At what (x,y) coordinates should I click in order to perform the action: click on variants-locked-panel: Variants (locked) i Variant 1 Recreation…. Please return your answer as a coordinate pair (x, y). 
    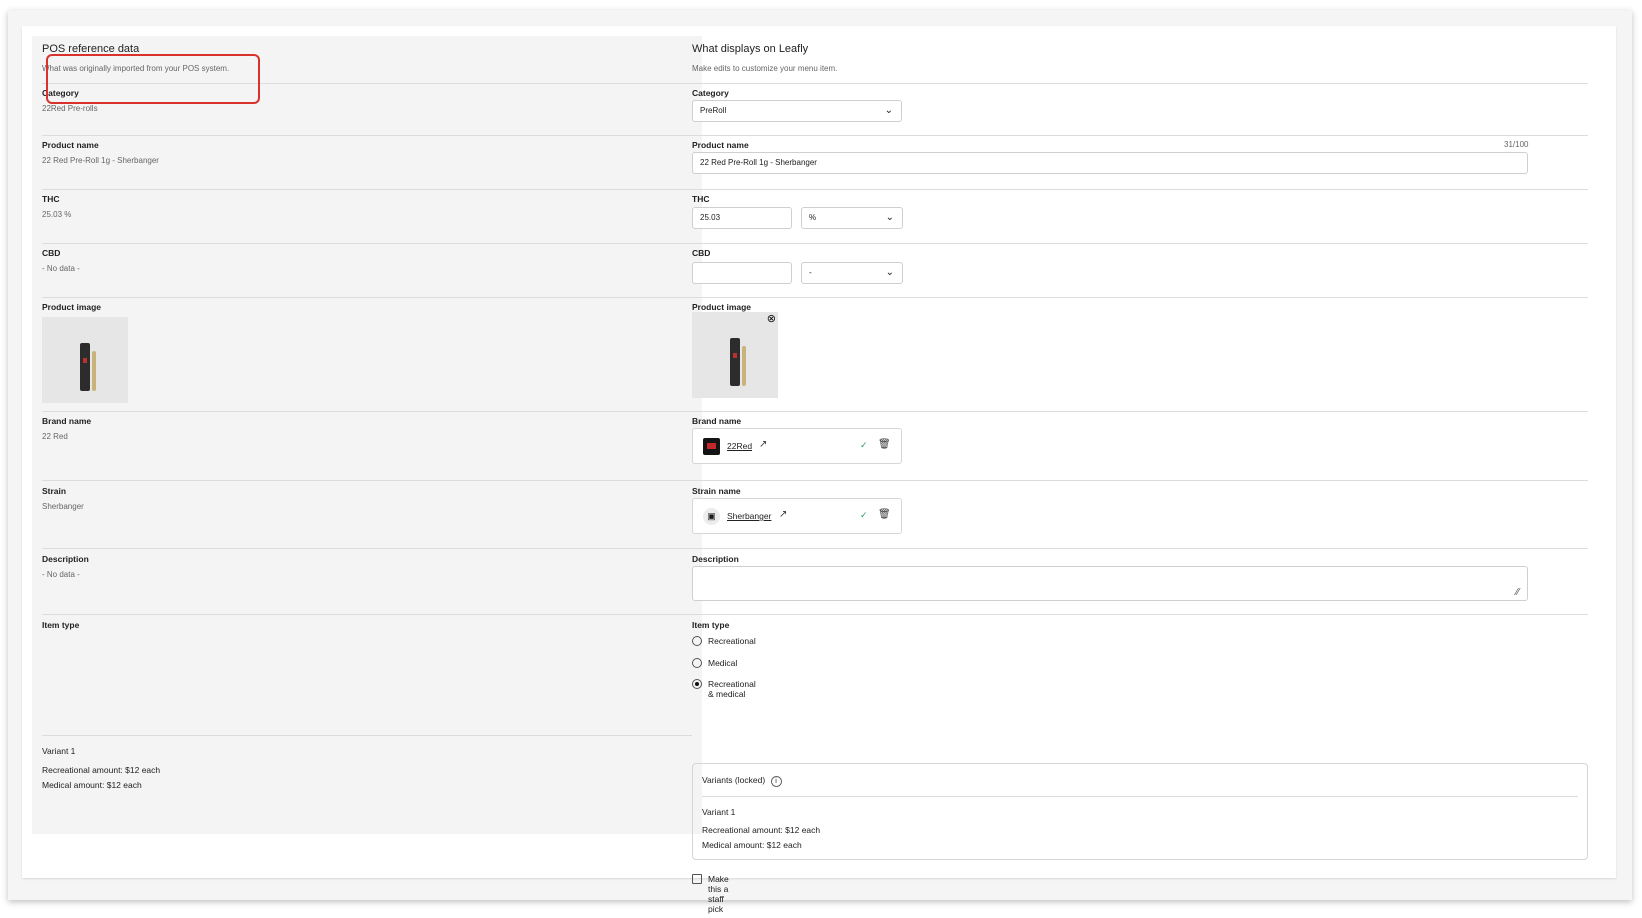
    Looking at the image, I should click on (1140, 811).